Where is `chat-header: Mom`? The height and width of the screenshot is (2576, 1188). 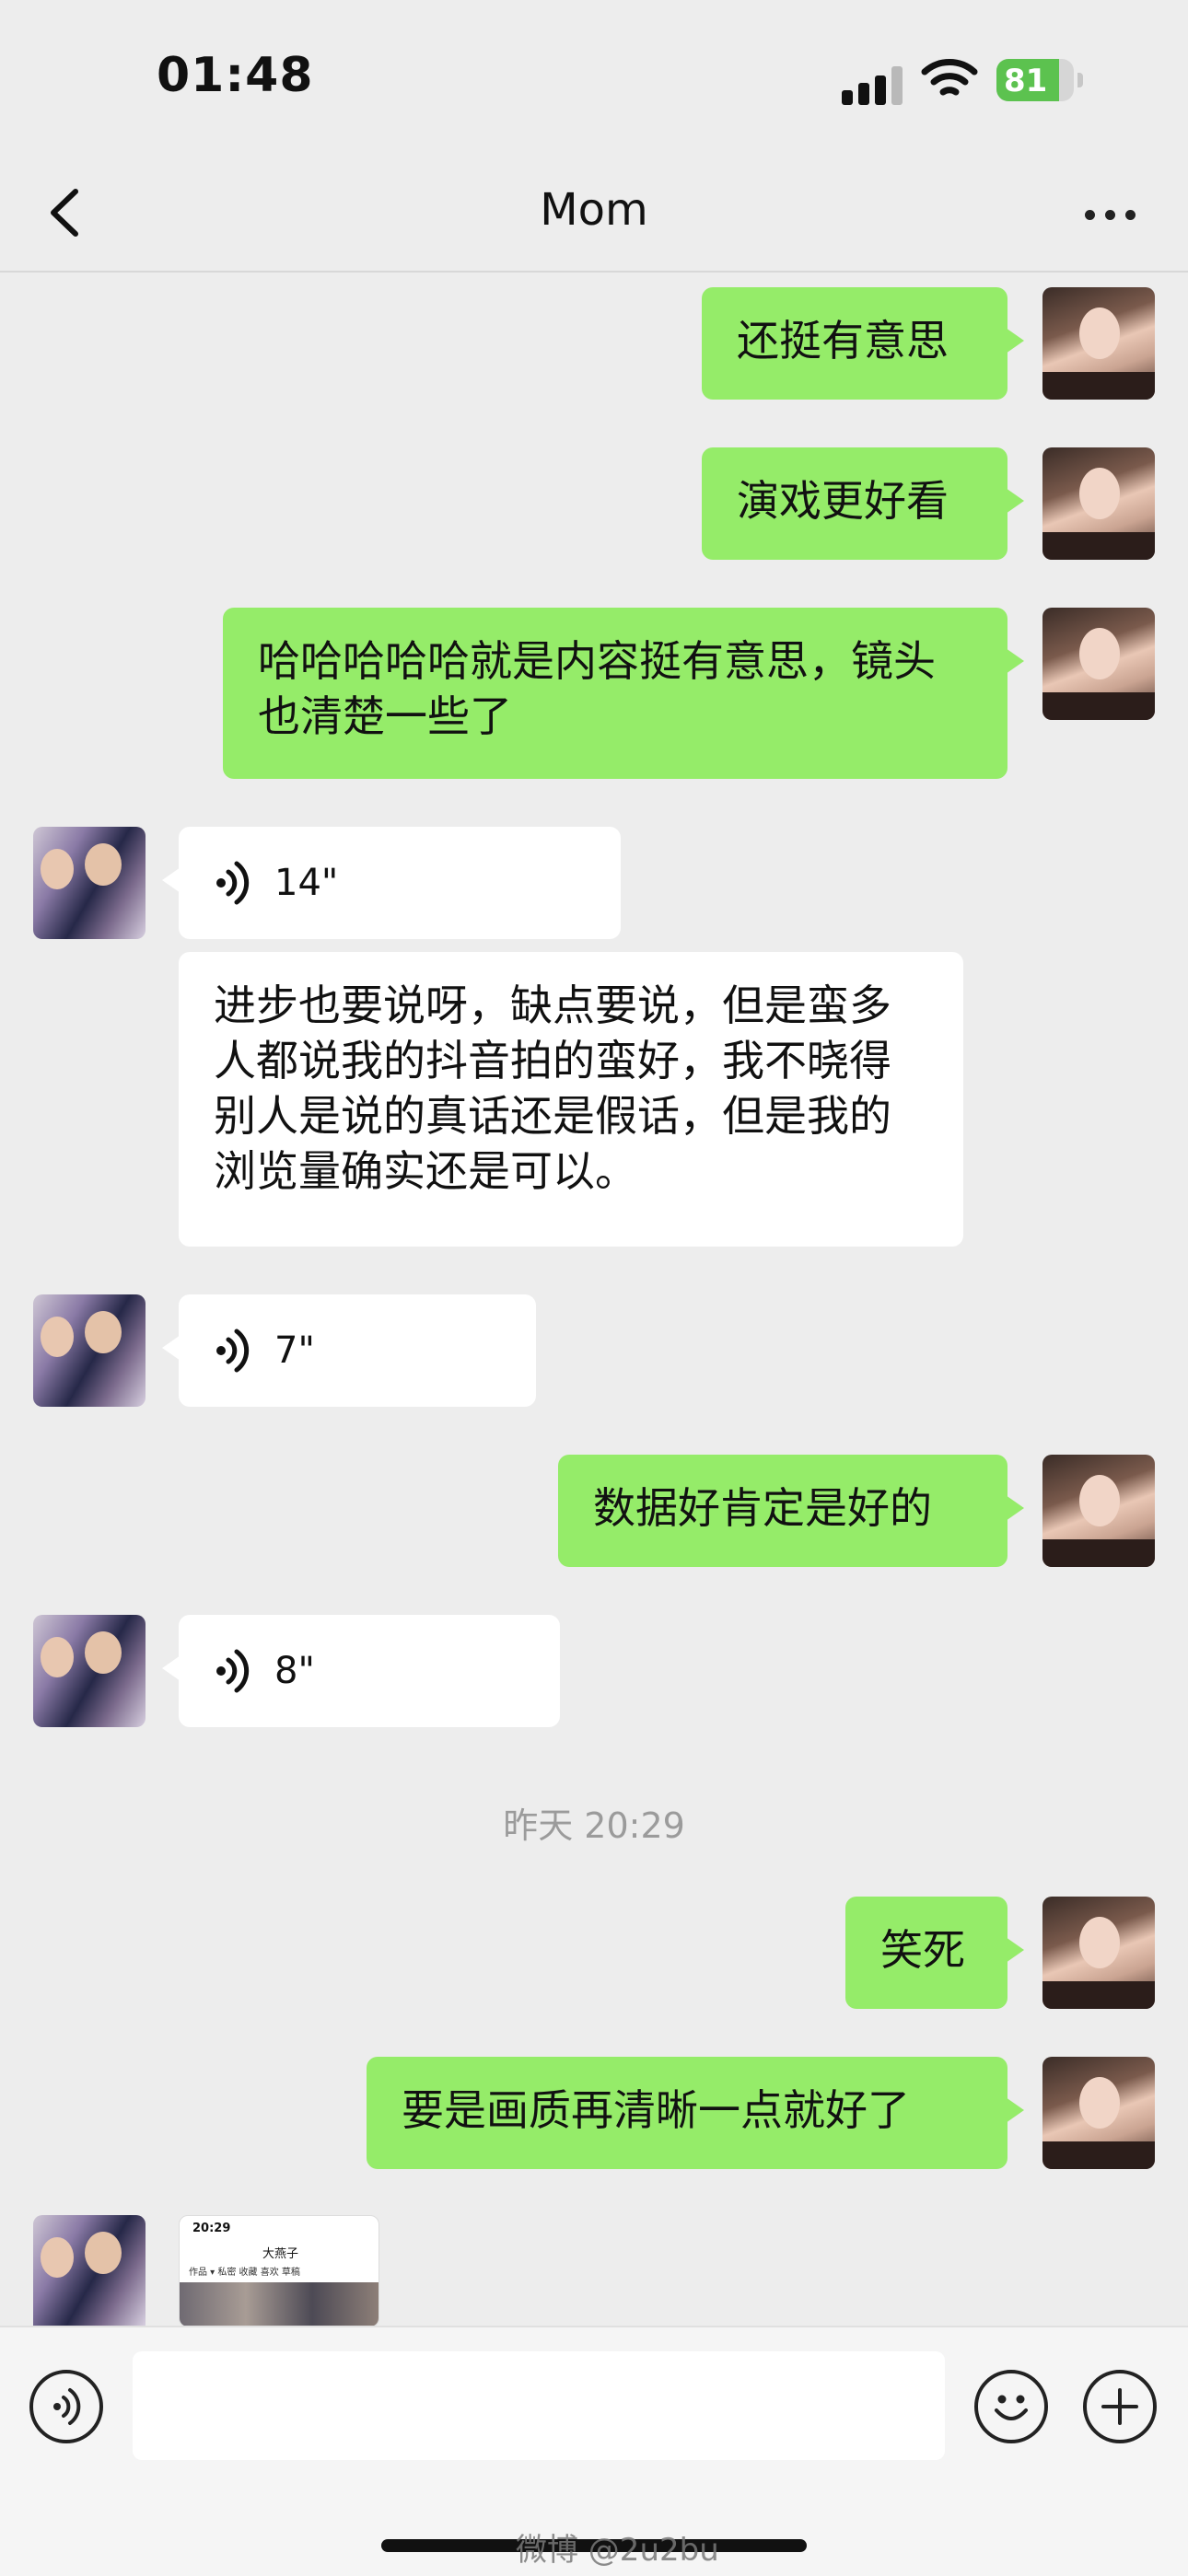 chat-header: Mom is located at coordinates (594, 215).